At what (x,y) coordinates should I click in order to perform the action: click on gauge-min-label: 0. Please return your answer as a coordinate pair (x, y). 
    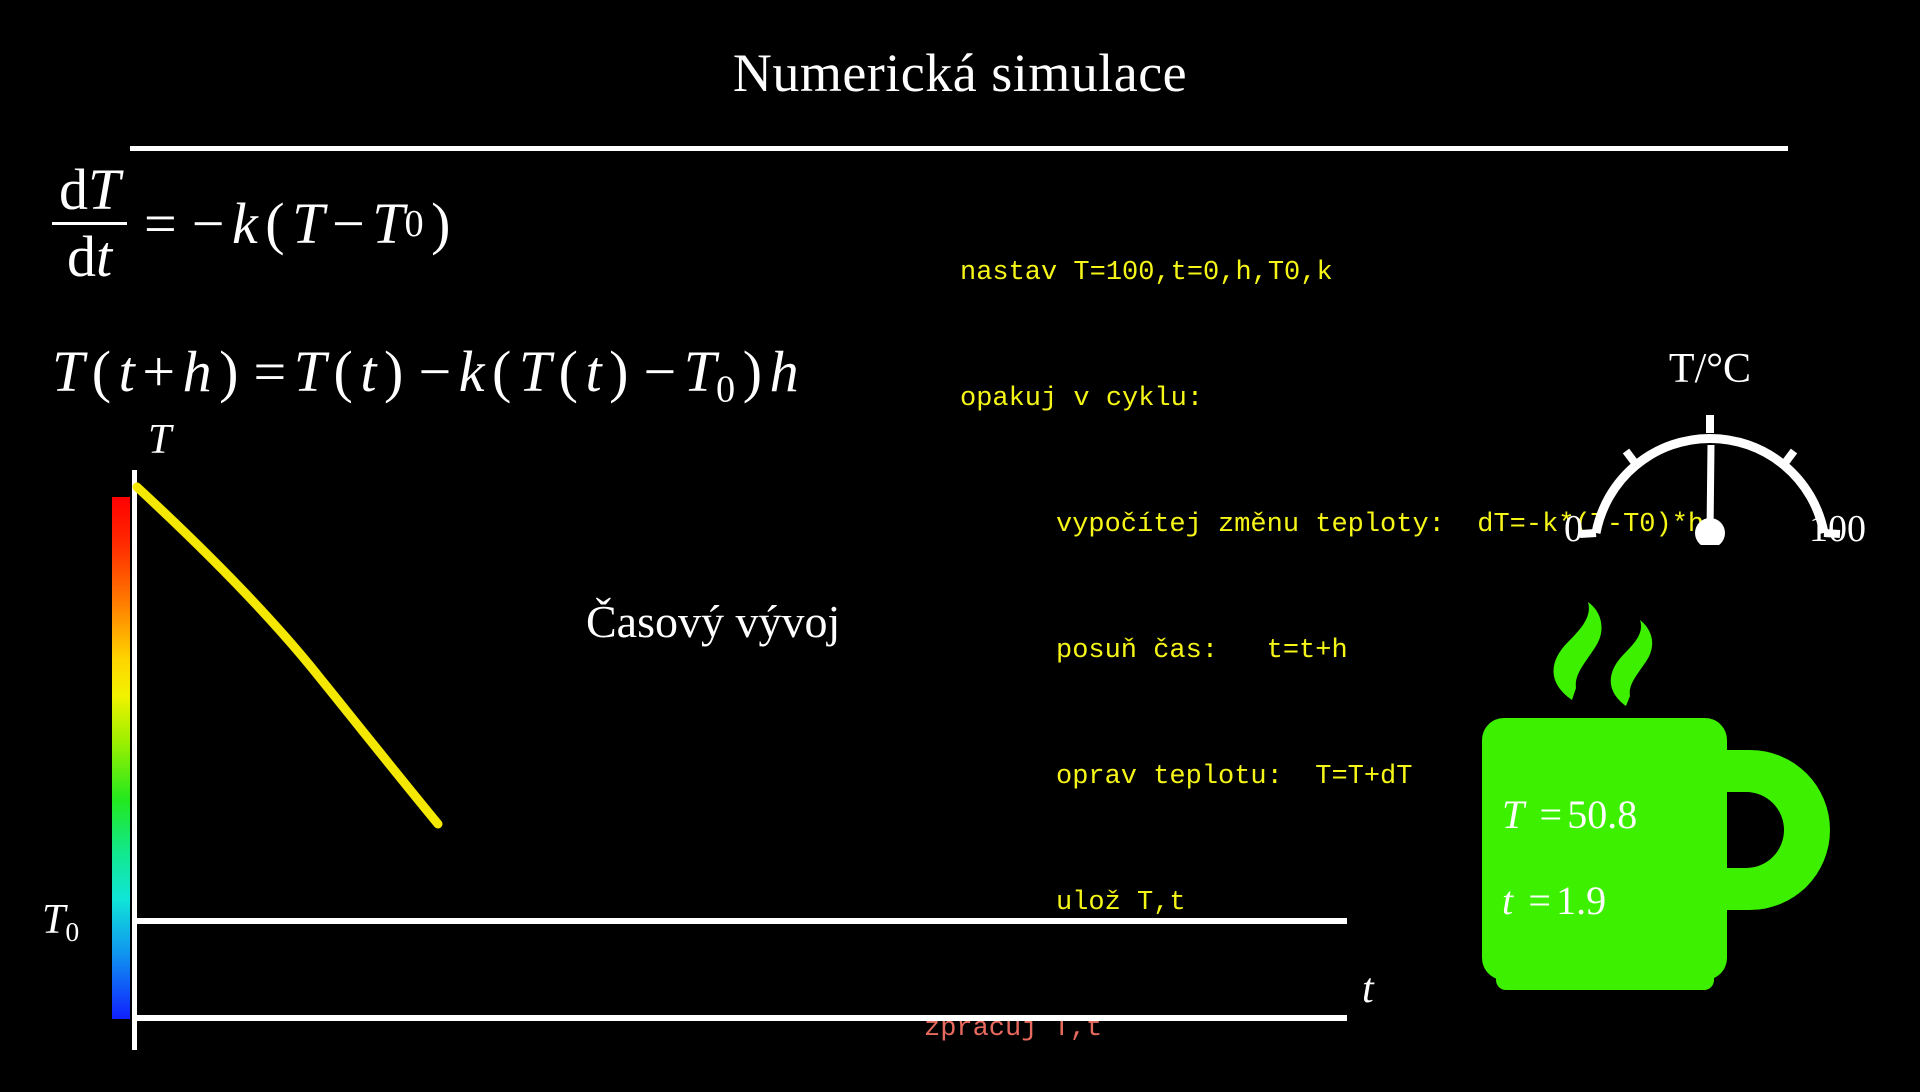
    Looking at the image, I should click on (1573, 529).